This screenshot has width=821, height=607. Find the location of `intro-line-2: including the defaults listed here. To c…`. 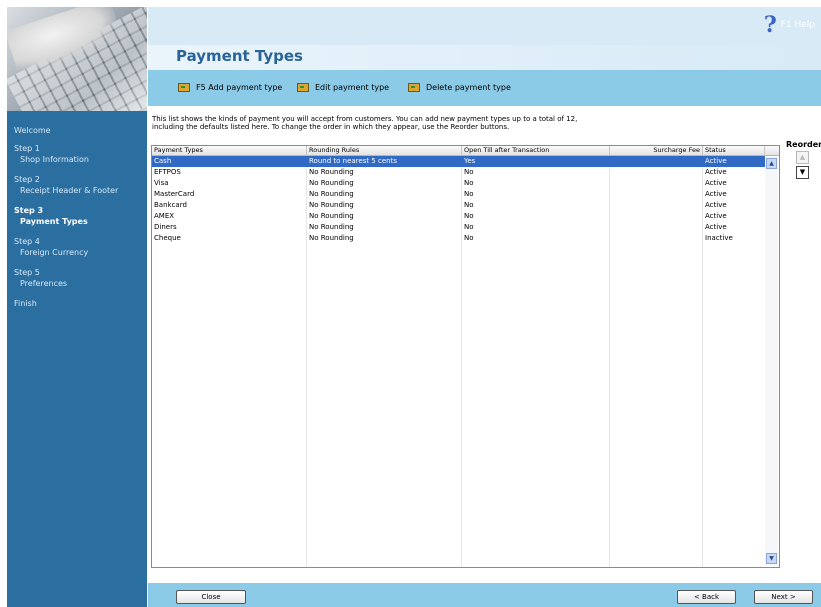

intro-line-2: including the defaults listed here. To c… is located at coordinates (331, 127).